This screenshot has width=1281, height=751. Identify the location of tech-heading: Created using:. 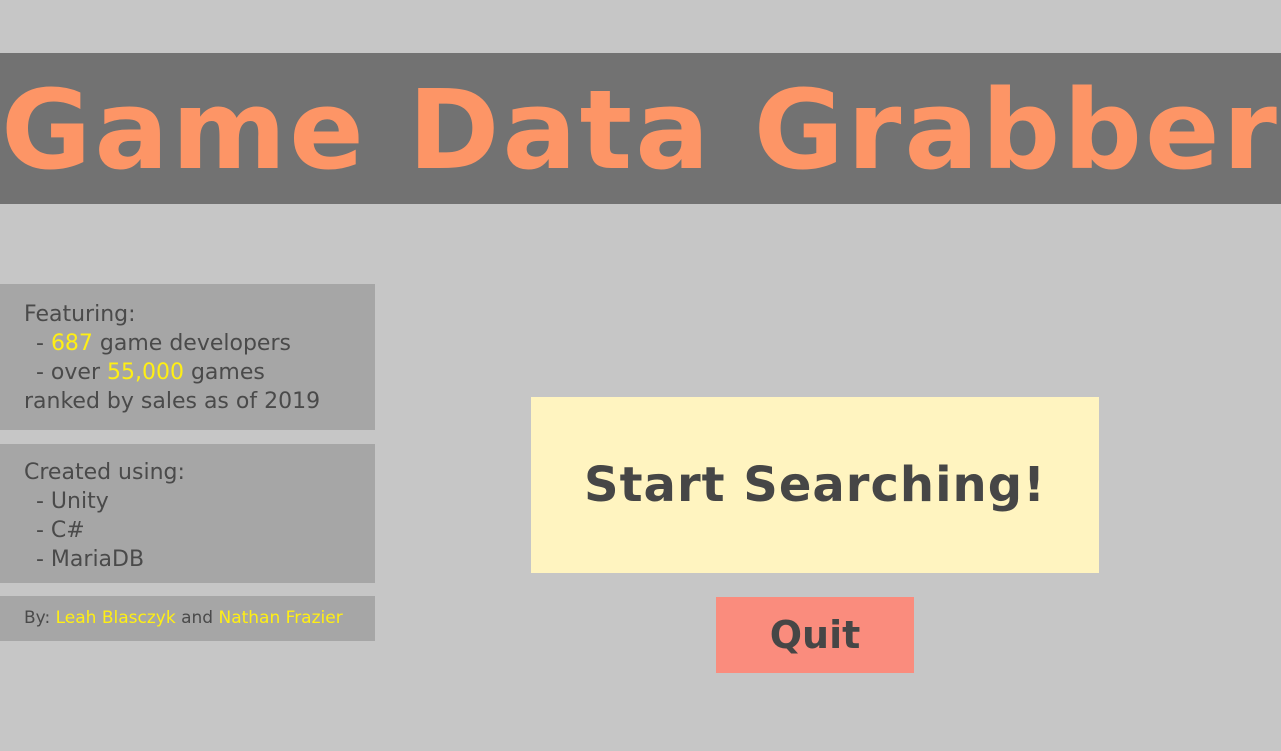
(104, 472).